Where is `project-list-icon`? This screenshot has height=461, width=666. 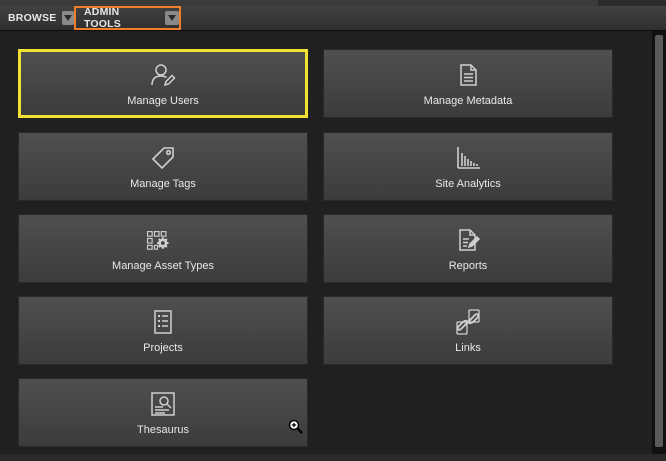 project-list-icon is located at coordinates (163, 322).